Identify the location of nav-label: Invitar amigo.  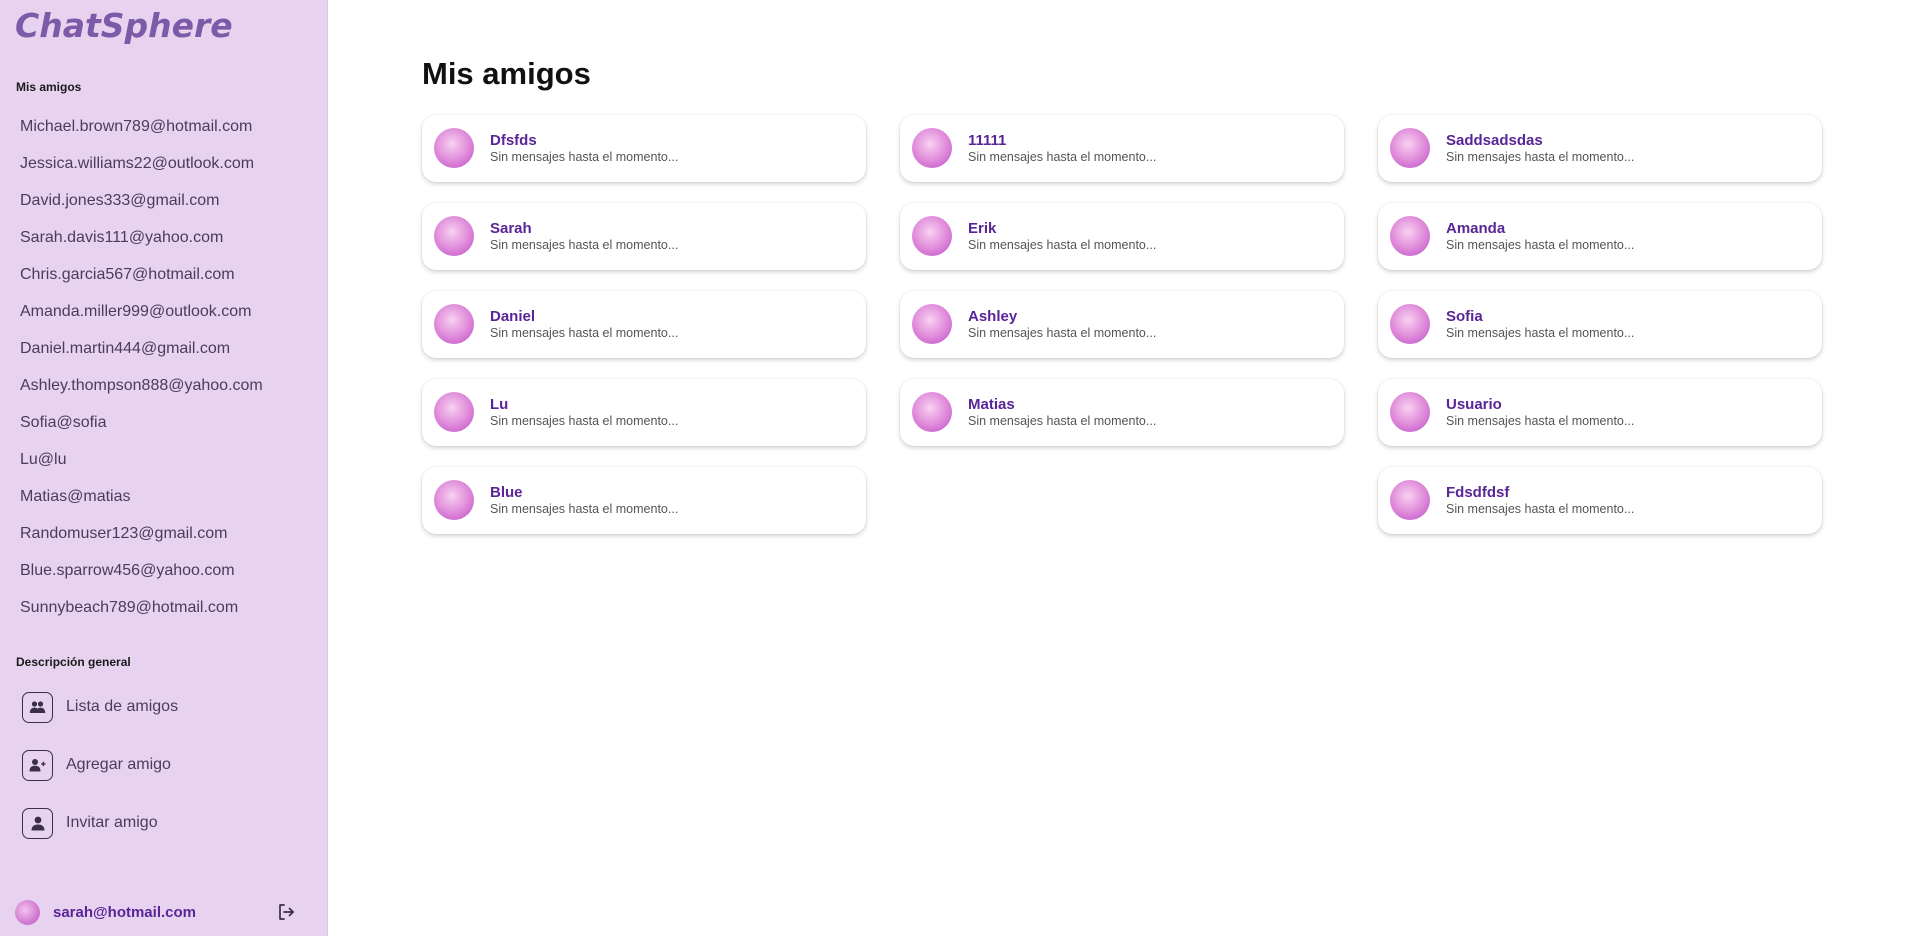
(112, 822).